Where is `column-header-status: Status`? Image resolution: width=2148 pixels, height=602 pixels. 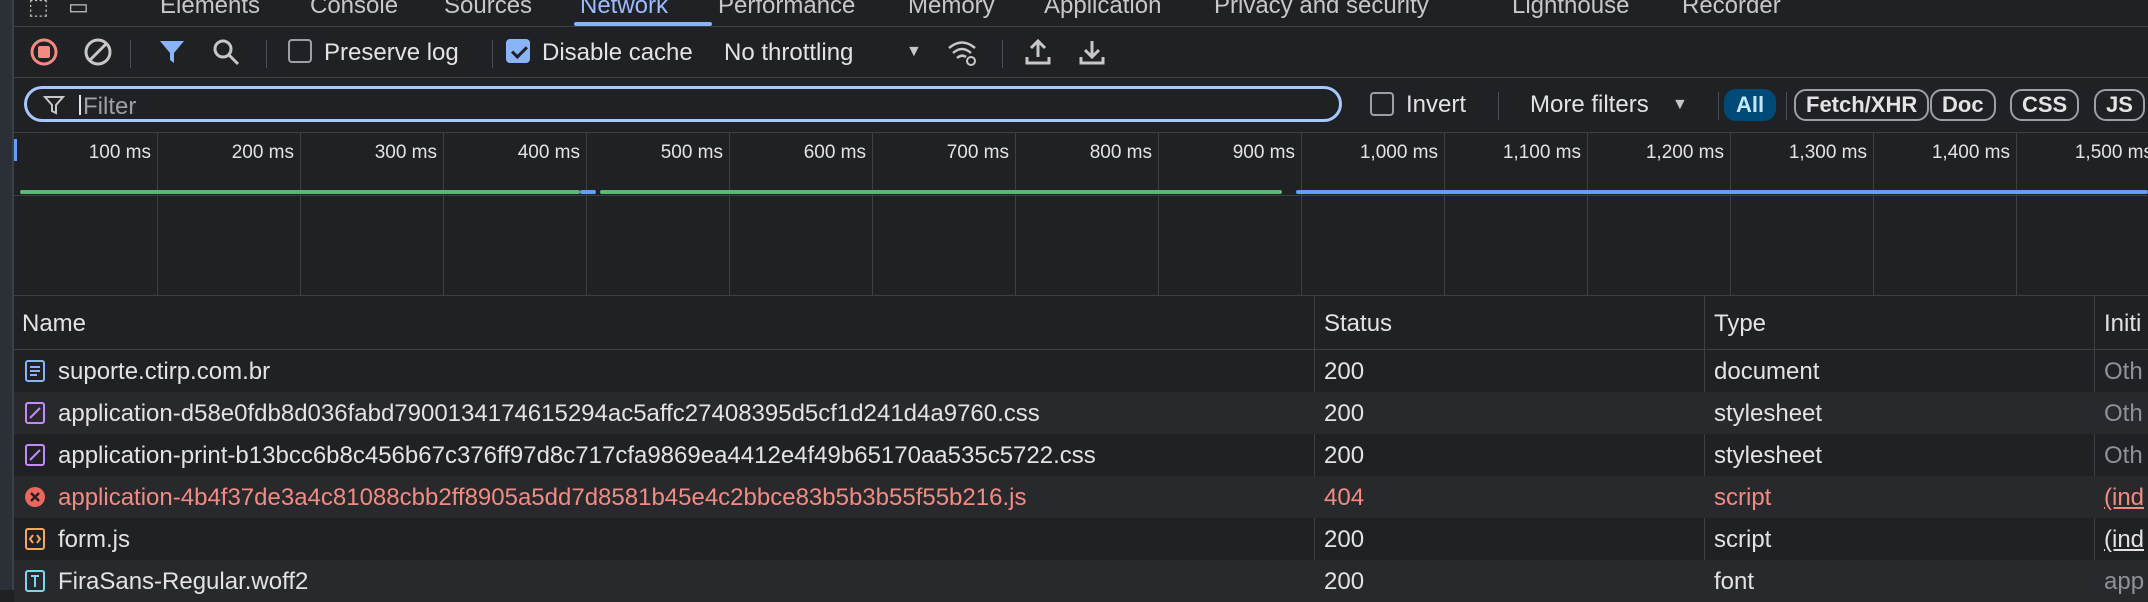 column-header-status: Status is located at coordinates (1358, 324).